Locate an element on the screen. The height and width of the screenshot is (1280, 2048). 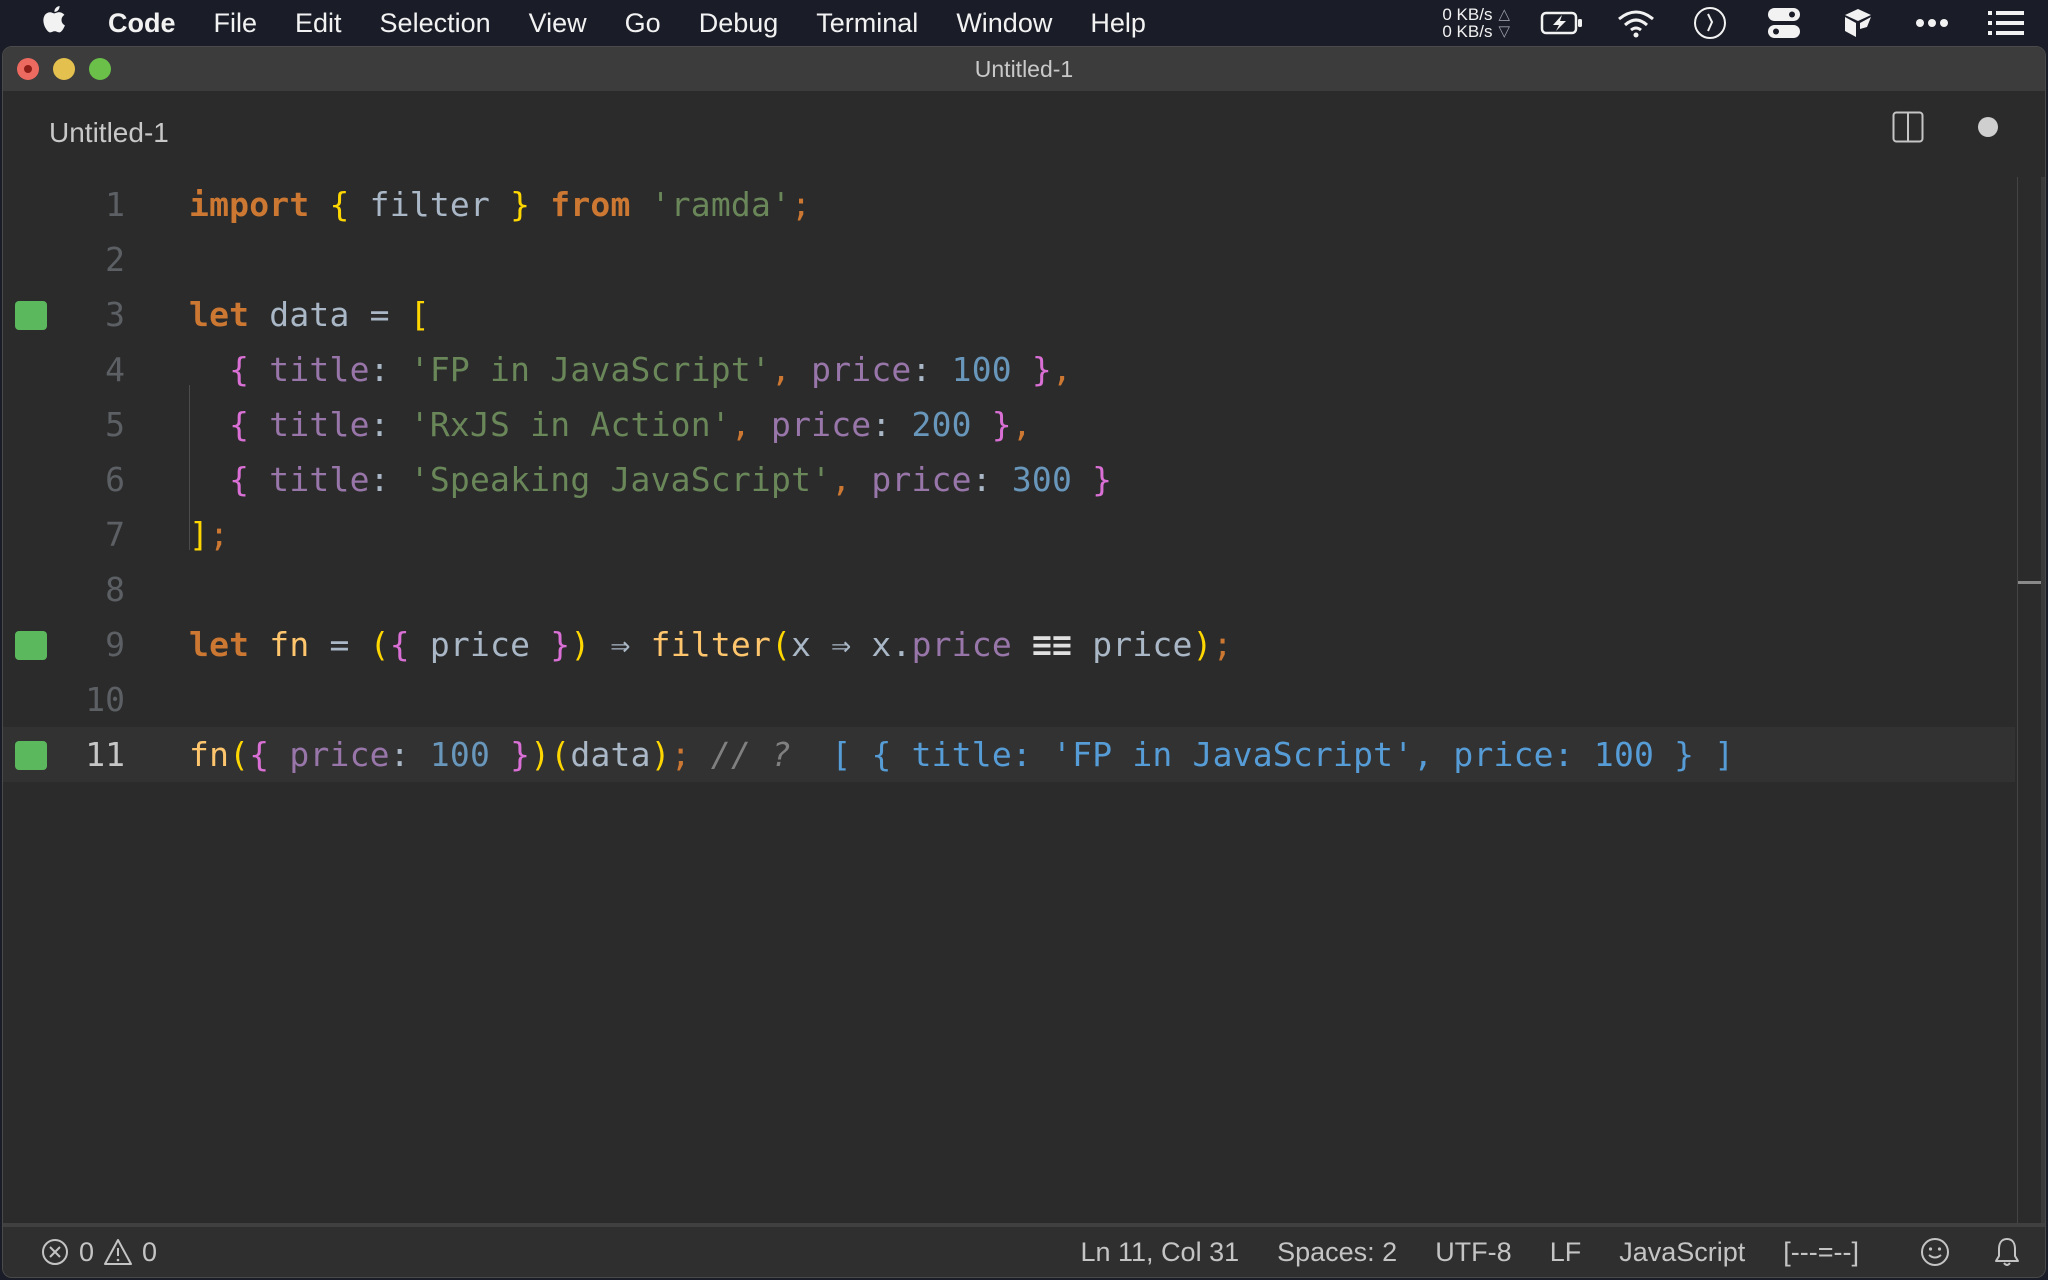
line-number: 2 is located at coordinates (115, 259).